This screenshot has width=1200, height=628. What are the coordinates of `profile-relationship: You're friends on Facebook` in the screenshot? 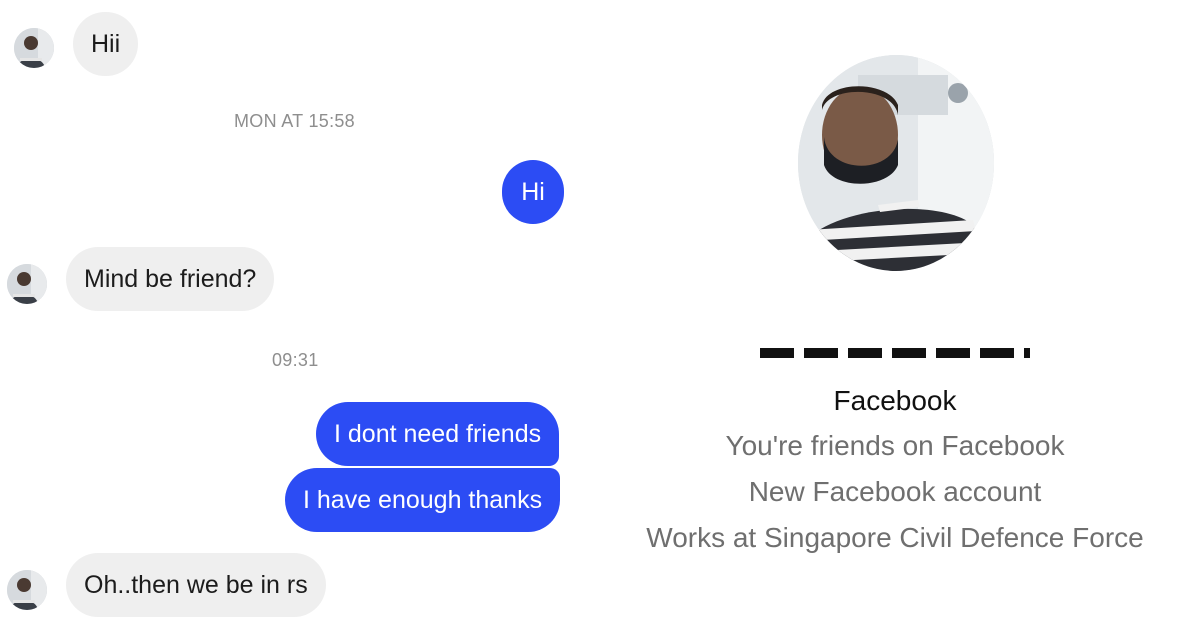 It's located at (895, 445).